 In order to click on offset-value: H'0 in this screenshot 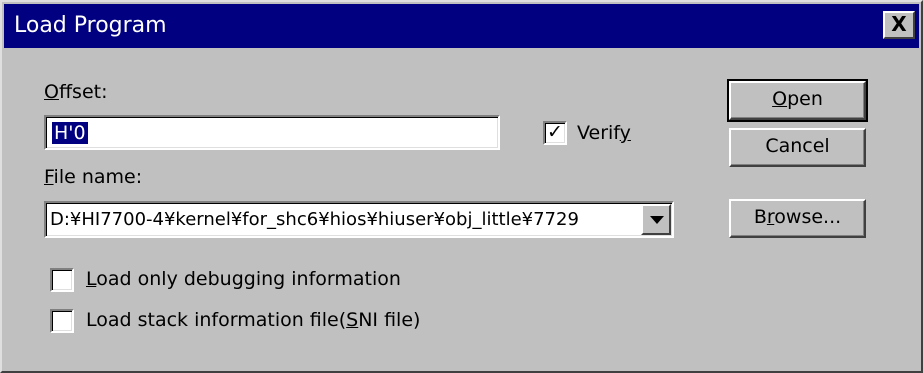, I will do `click(70, 133)`.